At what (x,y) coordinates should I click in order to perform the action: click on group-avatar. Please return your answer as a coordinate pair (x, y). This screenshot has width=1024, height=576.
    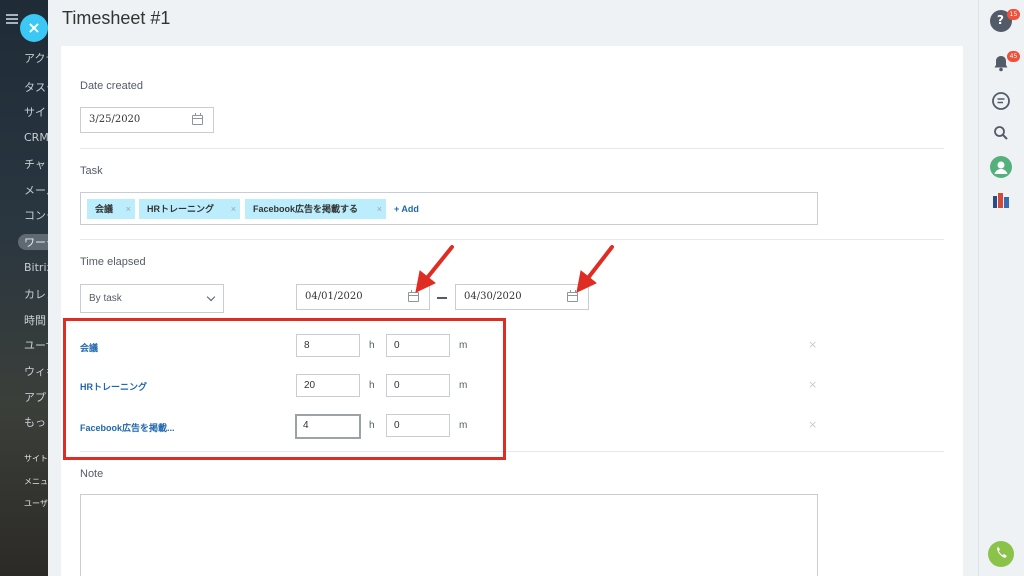
    Looking at the image, I should click on (1001, 201).